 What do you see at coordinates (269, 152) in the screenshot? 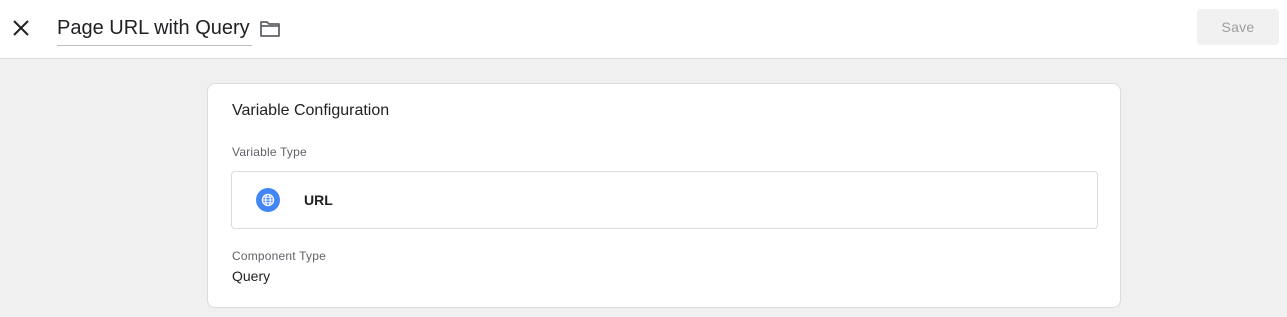
I see `variable-type-label: Variable Type` at bounding box center [269, 152].